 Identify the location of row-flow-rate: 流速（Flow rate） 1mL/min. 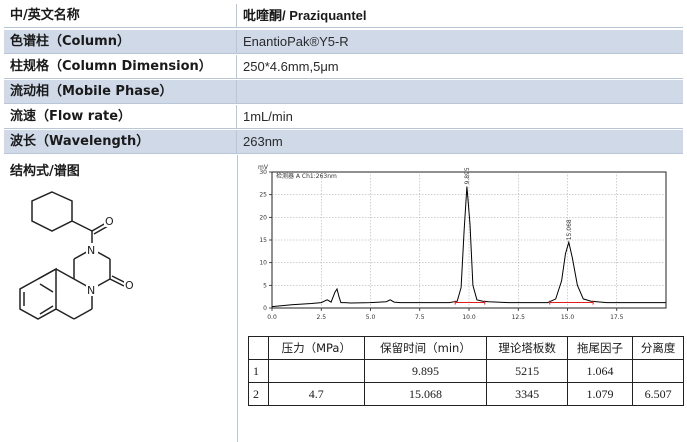
(343, 117).